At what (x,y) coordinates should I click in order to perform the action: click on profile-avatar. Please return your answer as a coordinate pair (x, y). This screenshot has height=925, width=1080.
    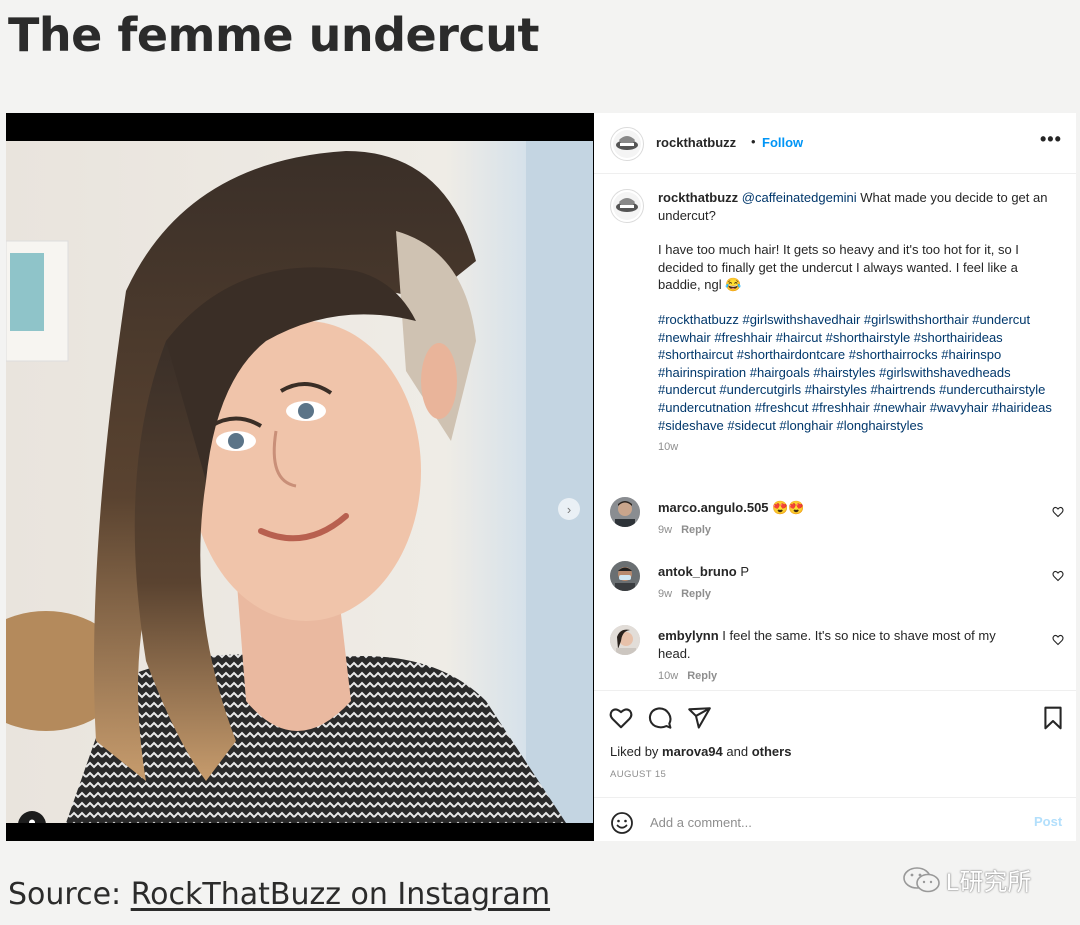
    Looking at the image, I should click on (627, 144).